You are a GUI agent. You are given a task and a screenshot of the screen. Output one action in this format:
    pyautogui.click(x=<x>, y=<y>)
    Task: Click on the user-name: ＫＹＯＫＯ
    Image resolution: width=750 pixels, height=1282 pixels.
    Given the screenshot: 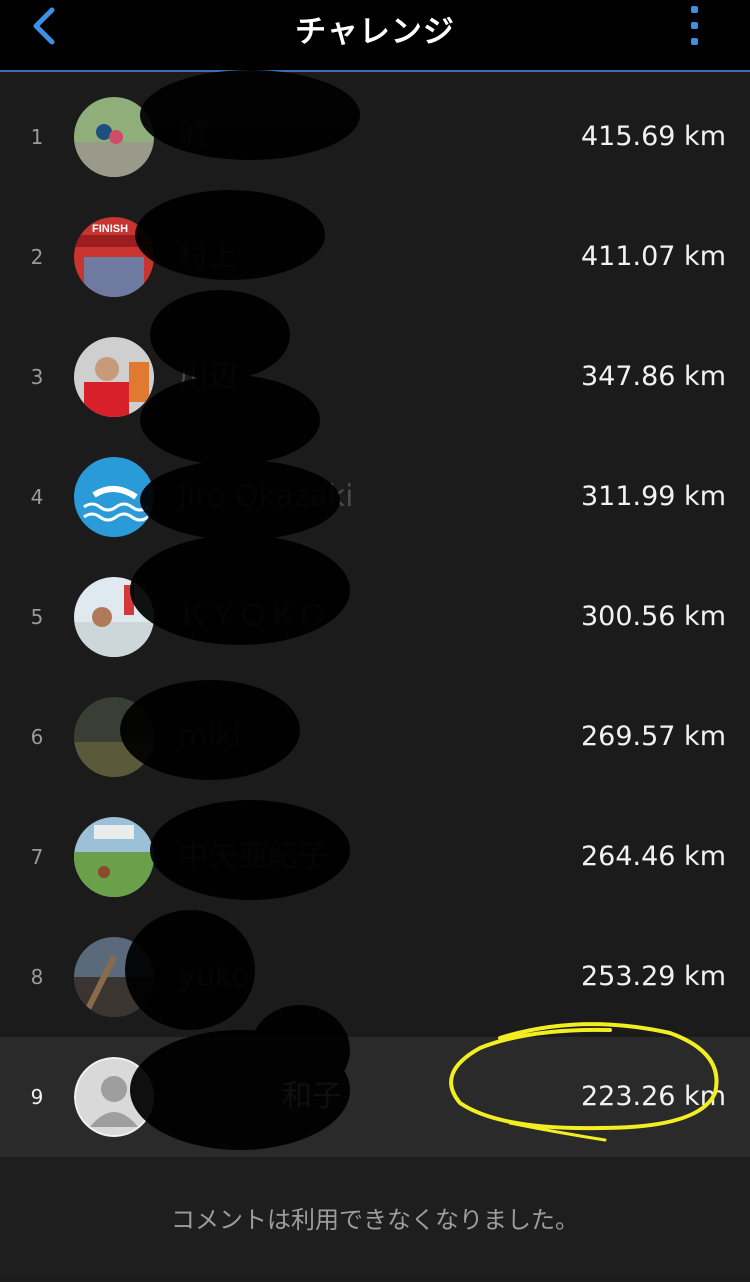 What is the action you would take?
    pyautogui.click(x=253, y=616)
    